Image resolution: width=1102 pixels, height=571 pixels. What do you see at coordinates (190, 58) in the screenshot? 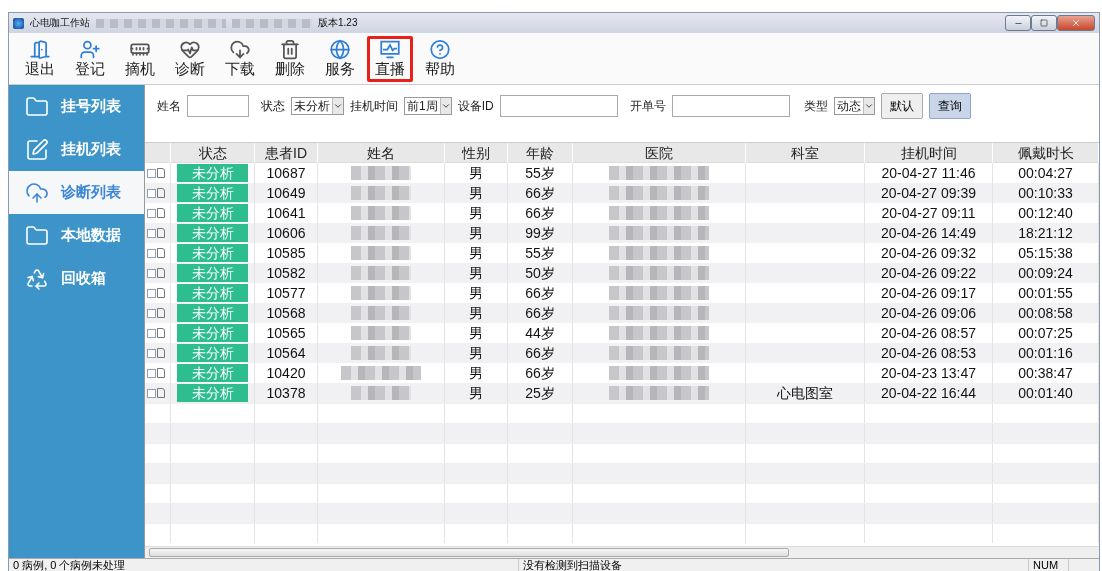
I see `toolbar-button: 诊断` at bounding box center [190, 58].